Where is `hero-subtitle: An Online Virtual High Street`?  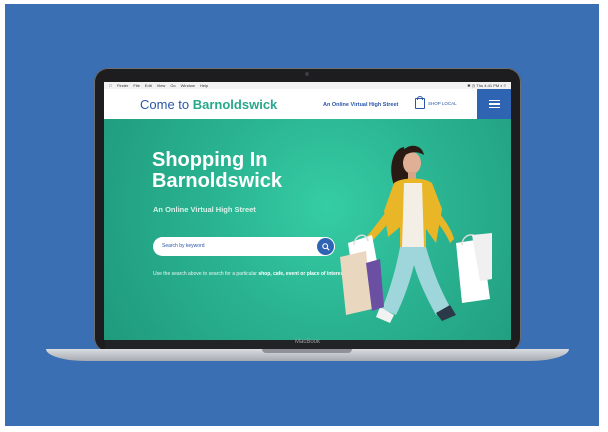
hero-subtitle: An Online Virtual High Street is located at coordinates (204, 209).